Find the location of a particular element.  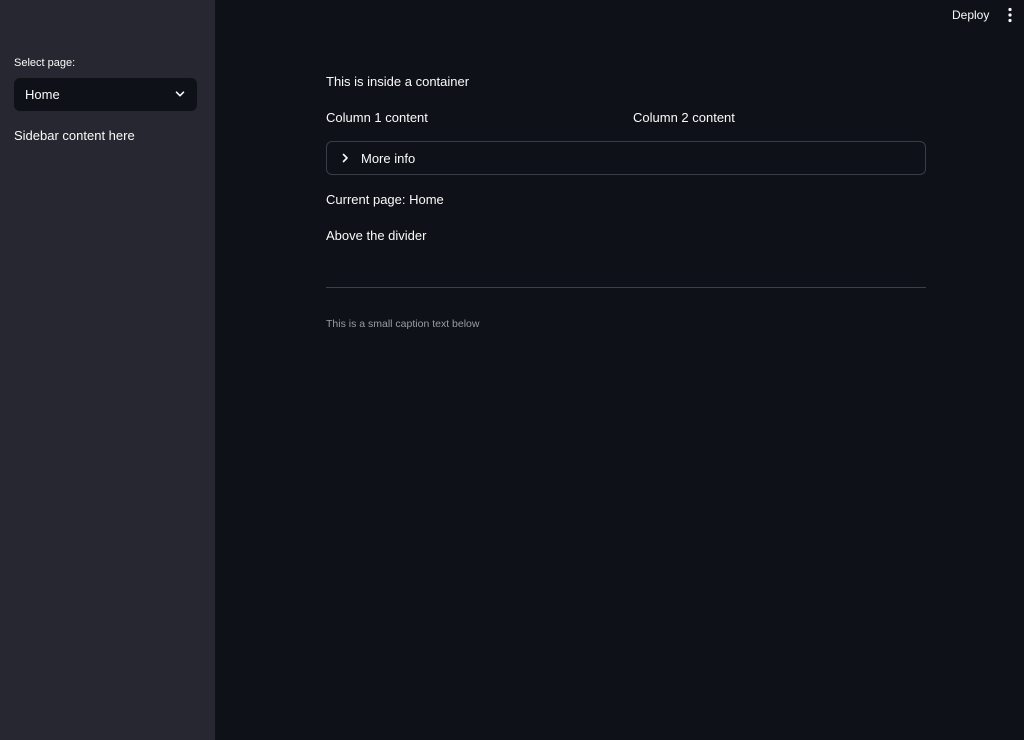

sidebar-content-text: Sidebar content here is located at coordinates (74, 135).